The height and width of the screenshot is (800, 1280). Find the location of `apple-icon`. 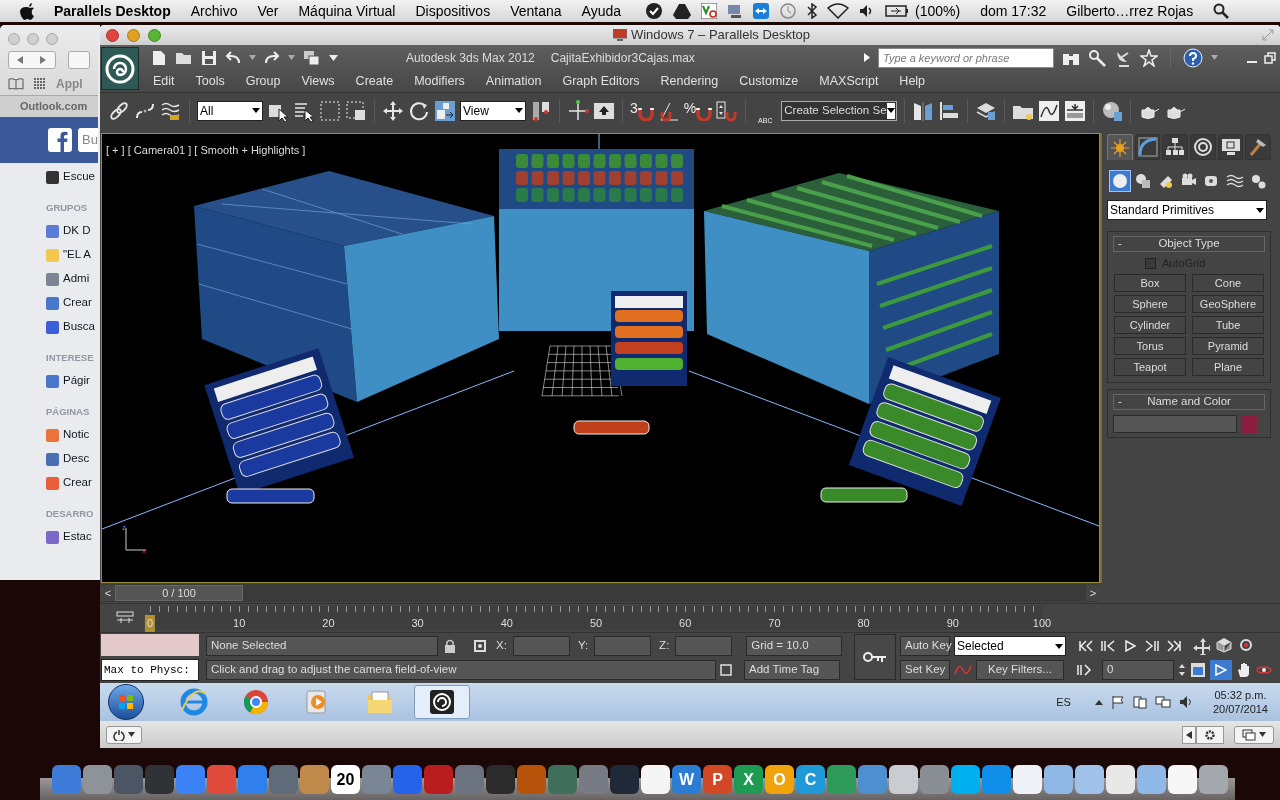

apple-icon is located at coordinates (26, 11).